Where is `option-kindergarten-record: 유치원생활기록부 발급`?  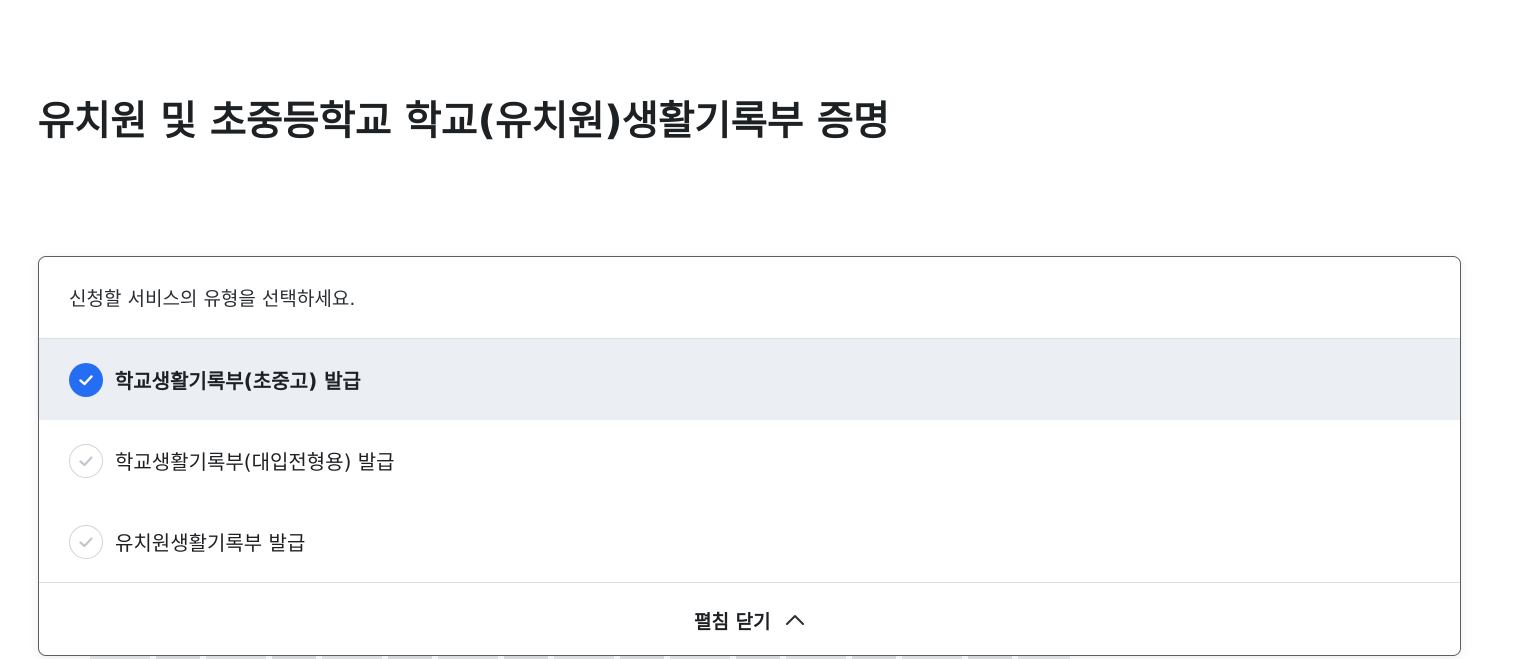
option-kindergarten-record: 유치원생활기록부 발급 is located at coordinates (749, 541).